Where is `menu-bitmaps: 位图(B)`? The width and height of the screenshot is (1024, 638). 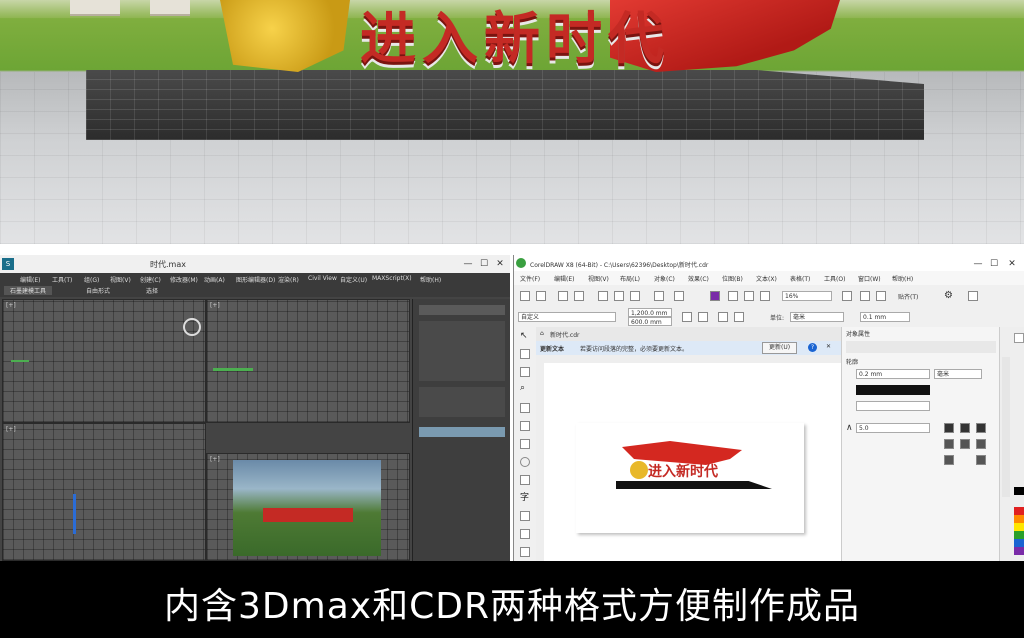
menu-bitmaps: 位图(B) is located at coordinates (732, 278).